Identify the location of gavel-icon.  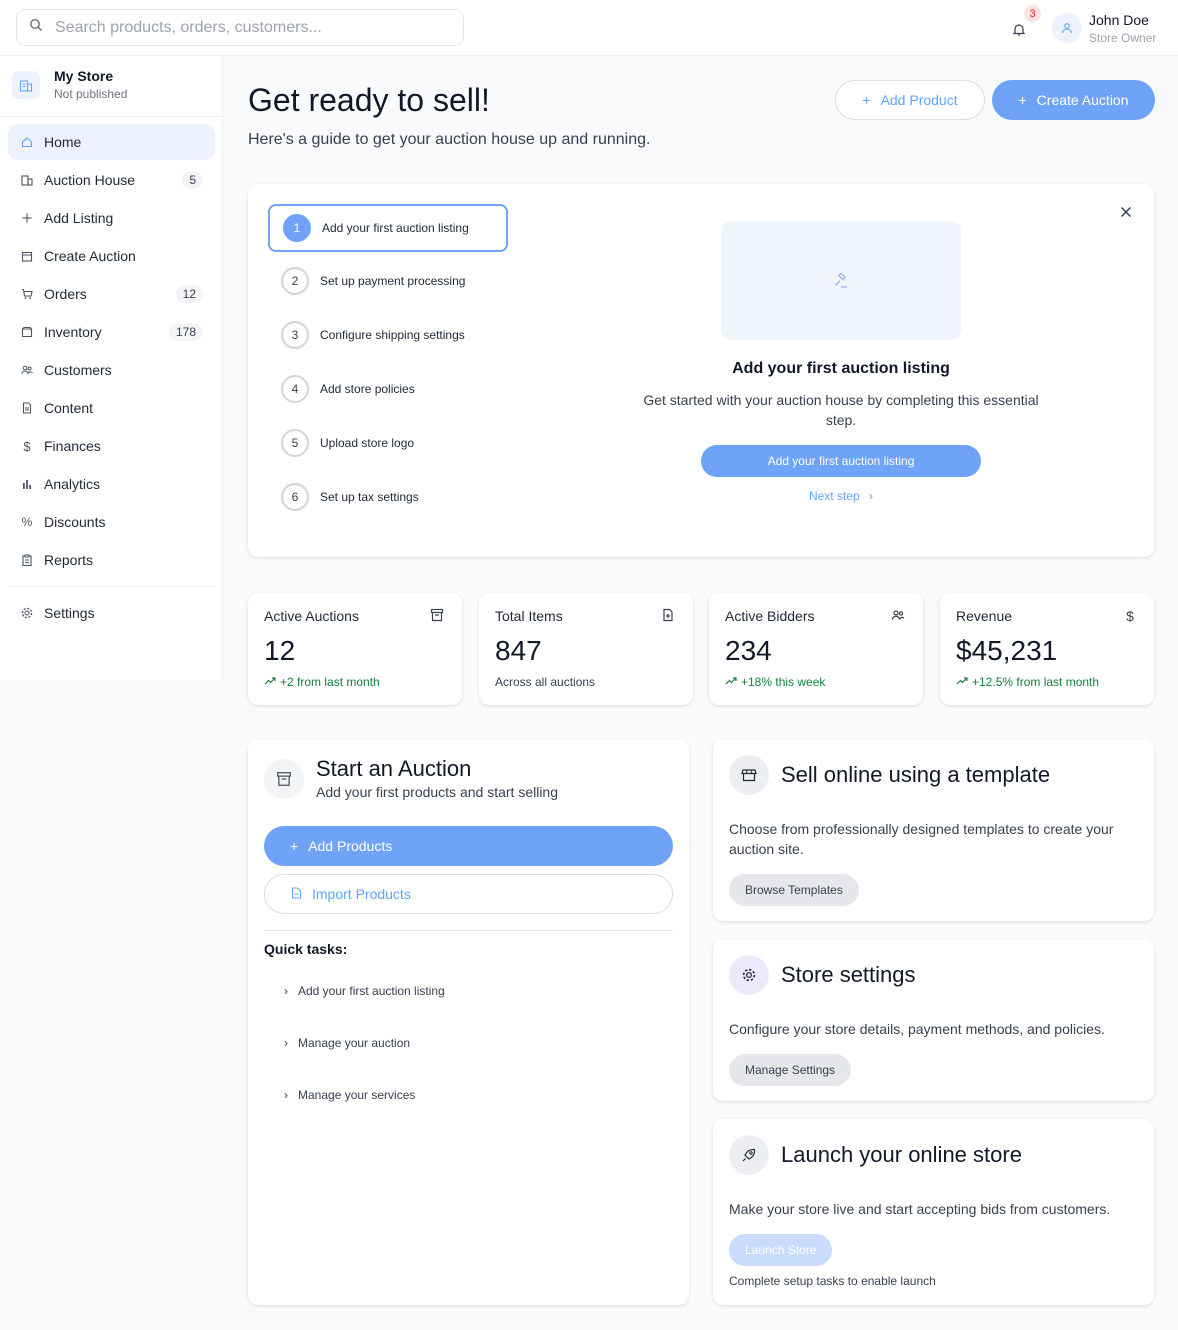
(841, 280).